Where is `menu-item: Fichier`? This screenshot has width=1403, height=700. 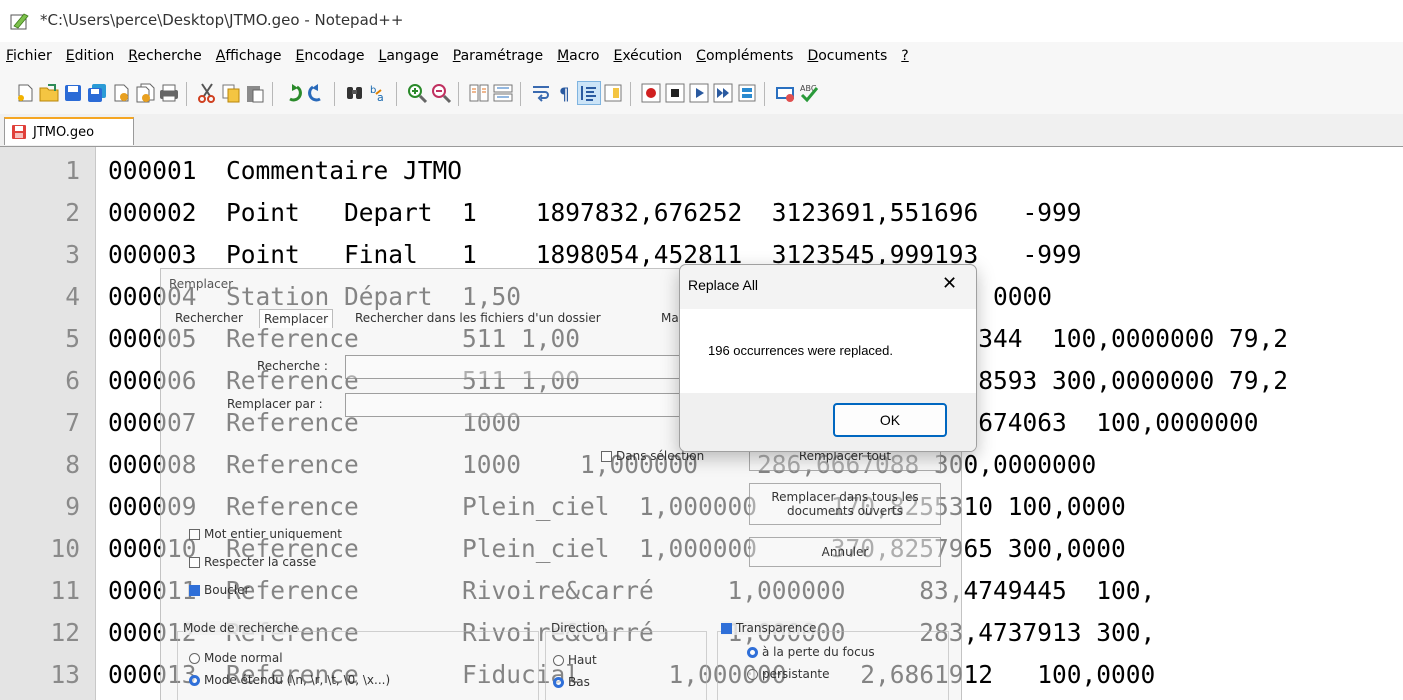
menu-item: Fichier is located at coordinates (30, 56).